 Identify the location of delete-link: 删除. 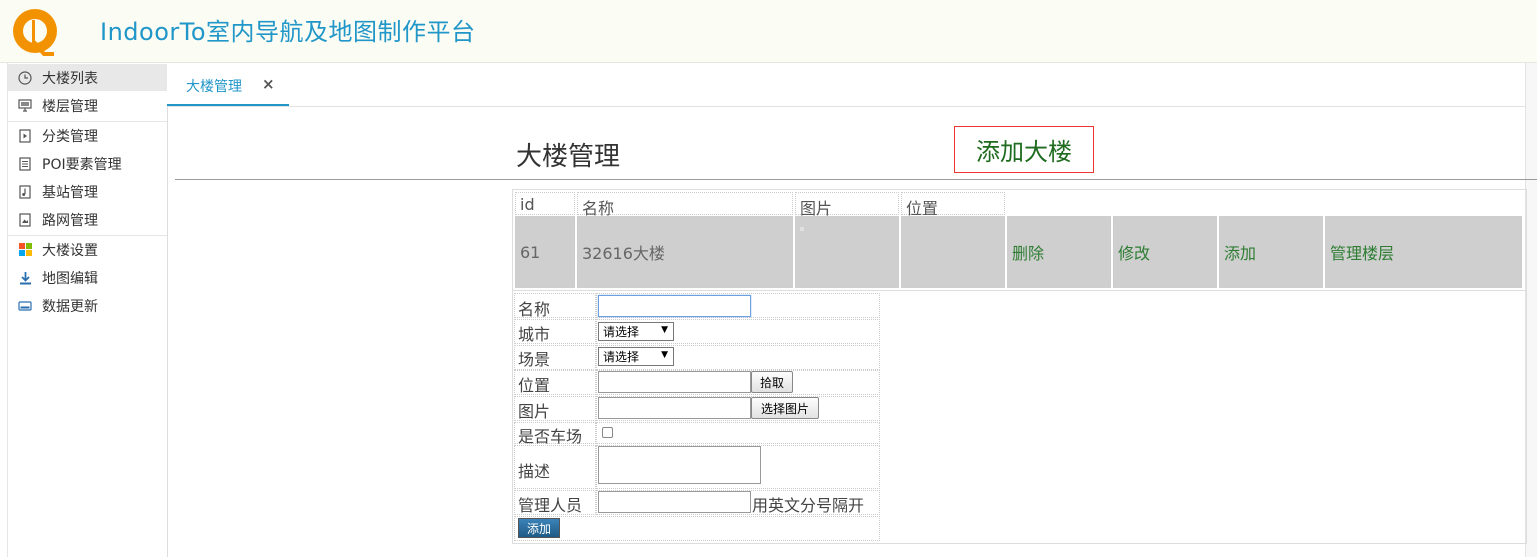
(1059, 252).